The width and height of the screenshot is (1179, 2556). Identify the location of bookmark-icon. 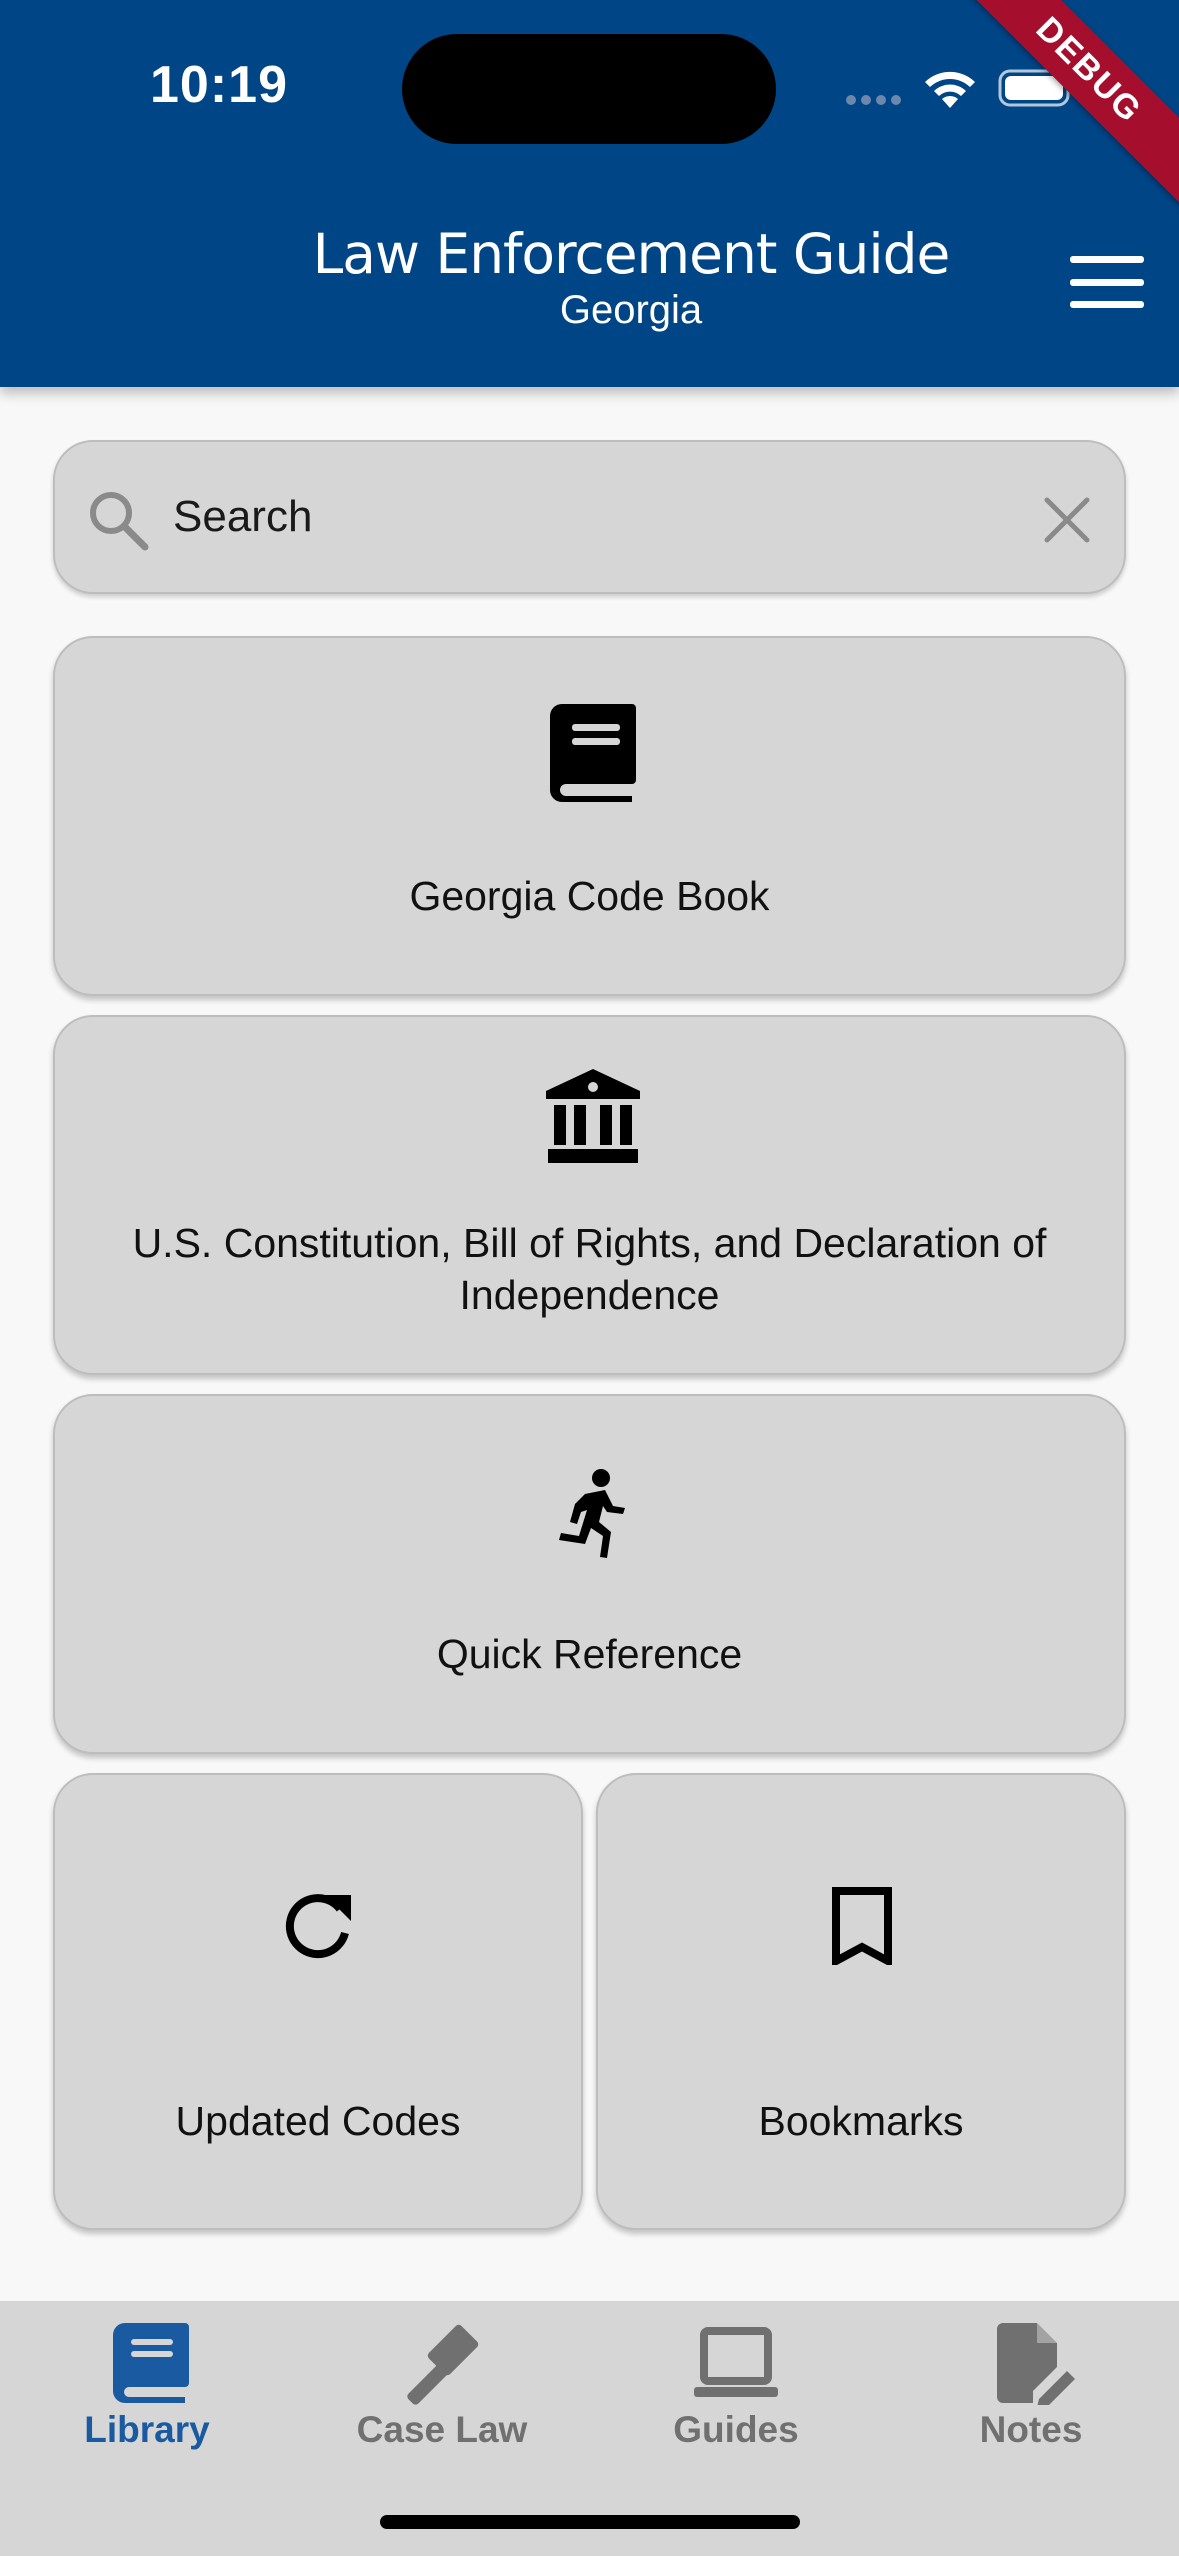
(862, 1926).